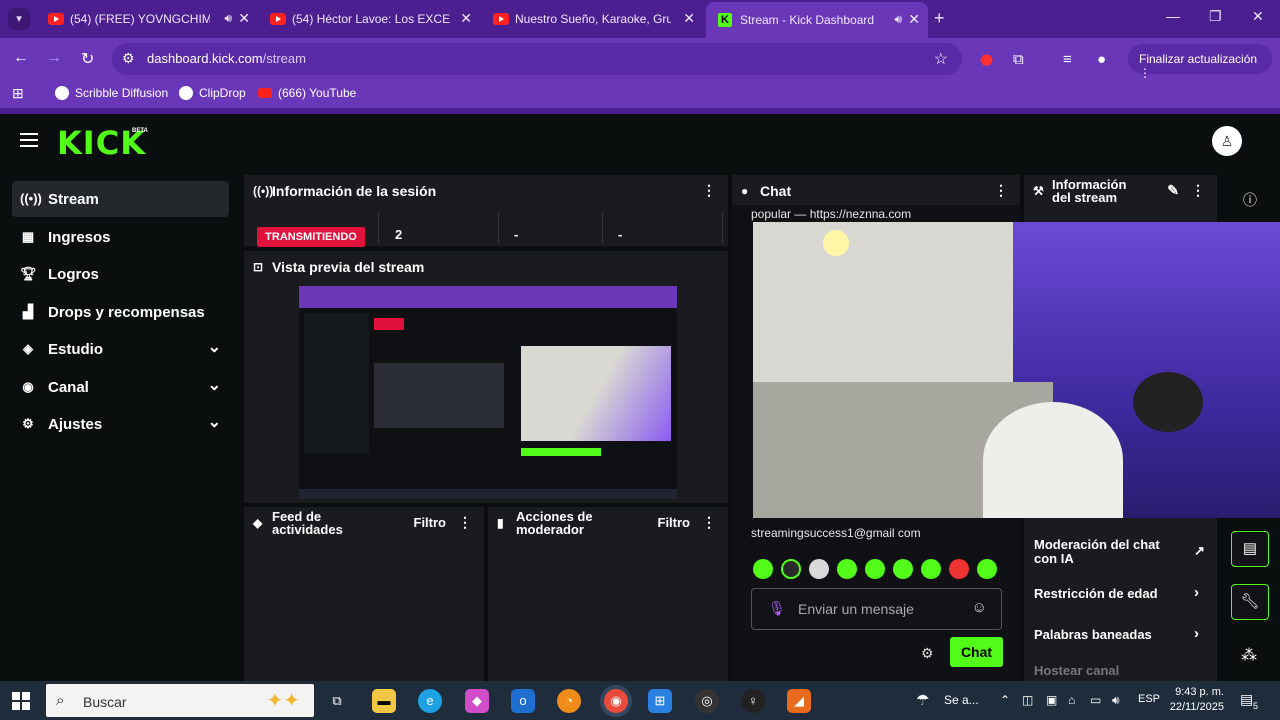  I want to click on browser-tab-4-active: K Stream - Kick Dashboard 🔊︎ ✕, so click(817, 20).